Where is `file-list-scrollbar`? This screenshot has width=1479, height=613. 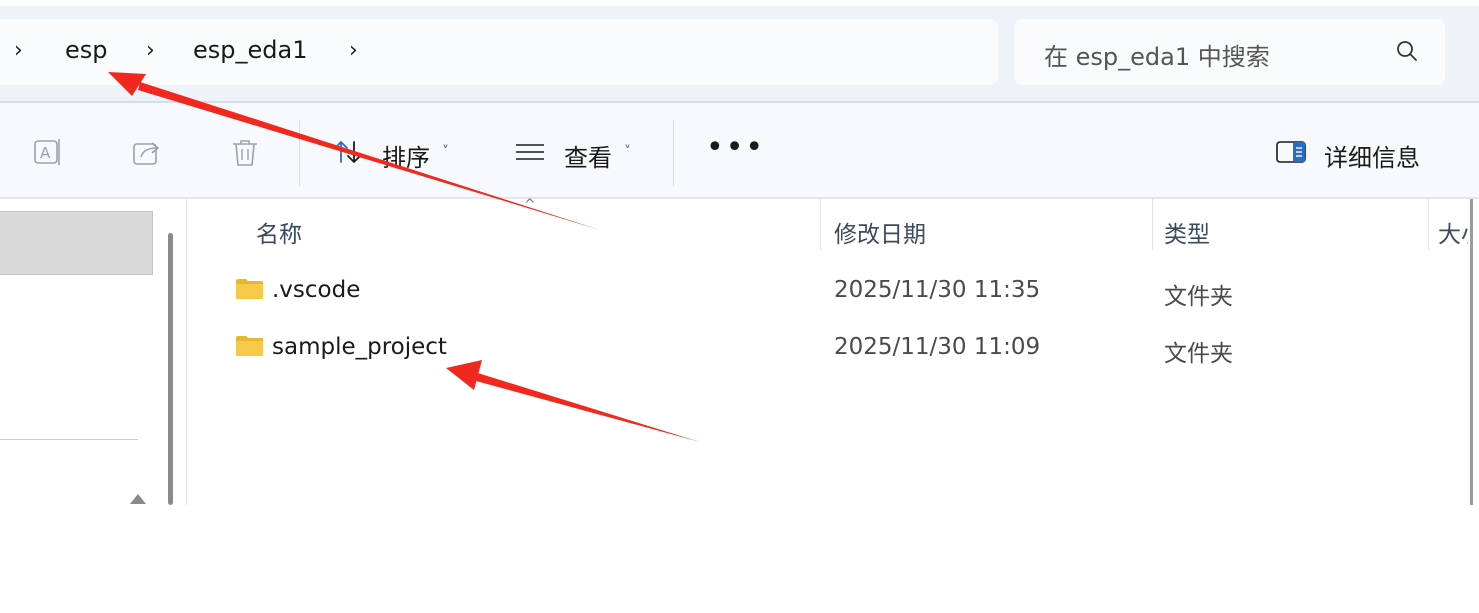
file-list-scrollbar is located at coordinates (1471, 352).